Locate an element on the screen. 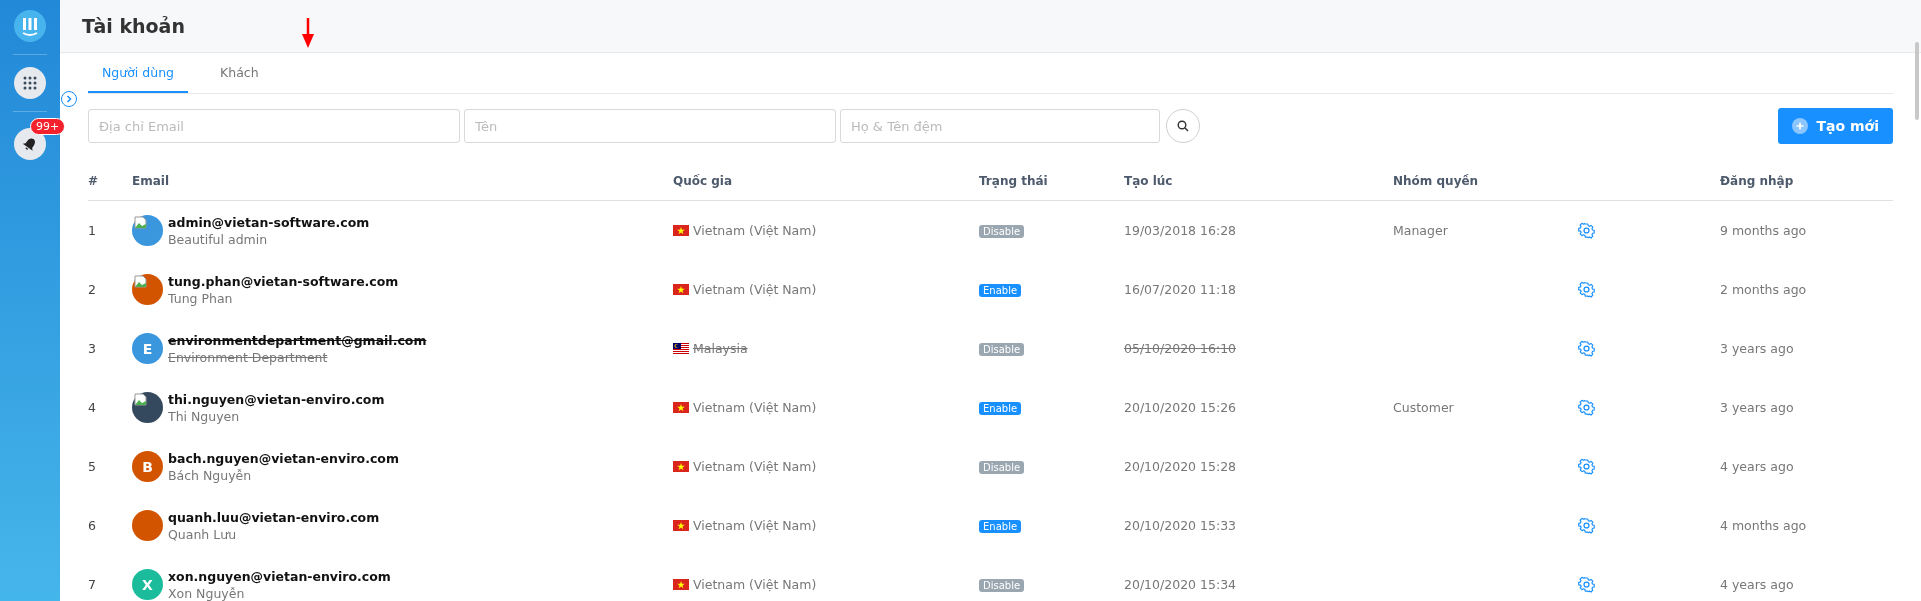 This screenshot has height=601, width=1921. user-email: admin@vietan-software.com is located at coordinates (269, 222).